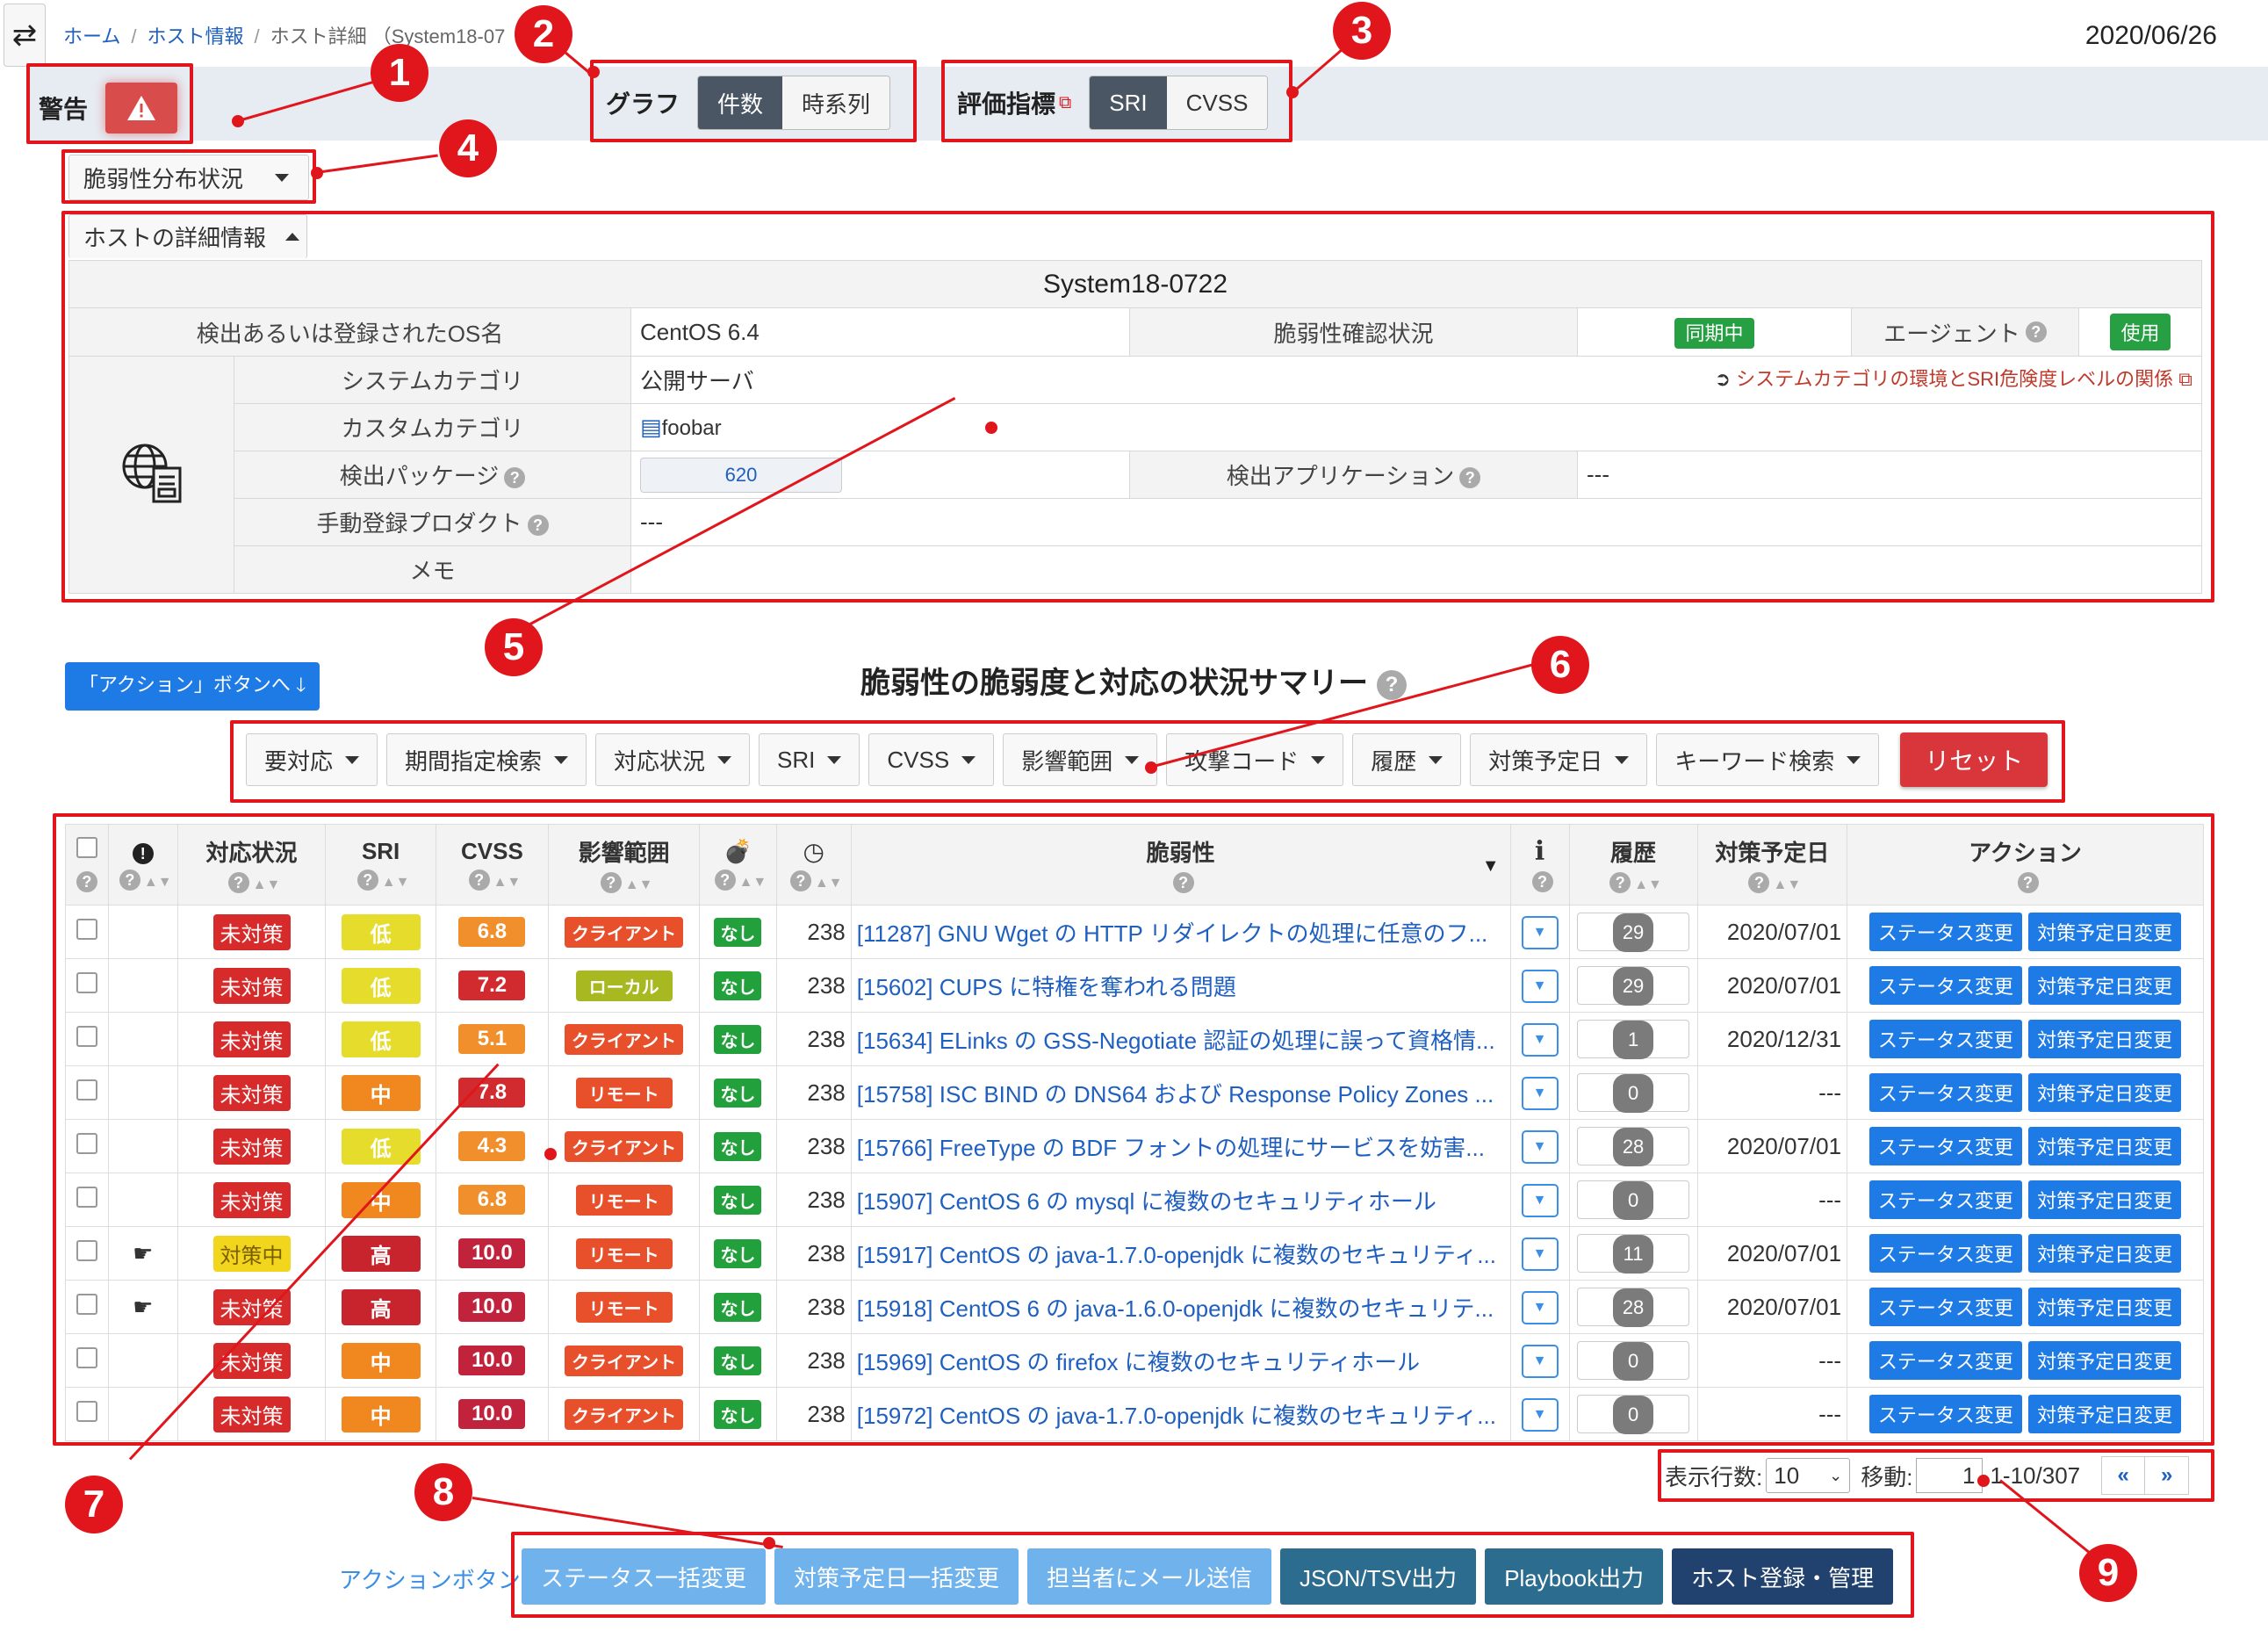 The image size is (2268, 1638). Describe the element at coordinates (195, 36) in the screenshot. I see `breadcrumb-host-info: ホスト情報` at that location.